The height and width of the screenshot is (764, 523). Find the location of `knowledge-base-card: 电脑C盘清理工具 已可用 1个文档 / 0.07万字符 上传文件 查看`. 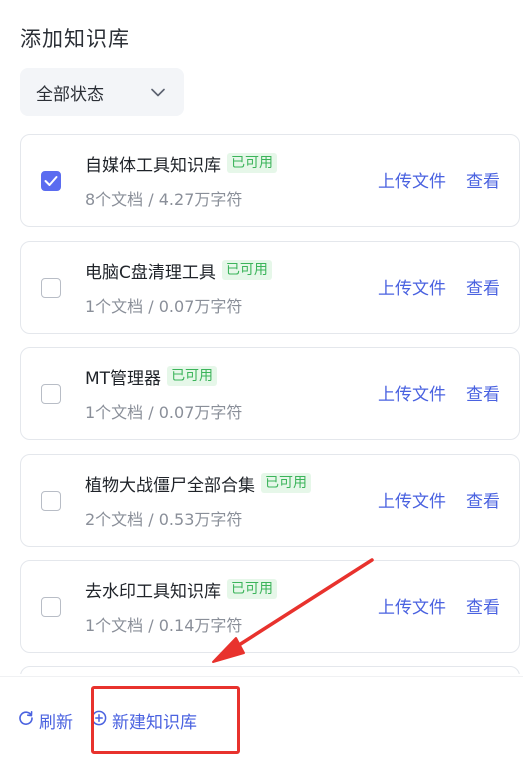

knowledge-base-card: 电脑C盘清理工具 已可用 1个文档 / 0.07万字符 上传文件 查看 is located at coordinates (270, 287).